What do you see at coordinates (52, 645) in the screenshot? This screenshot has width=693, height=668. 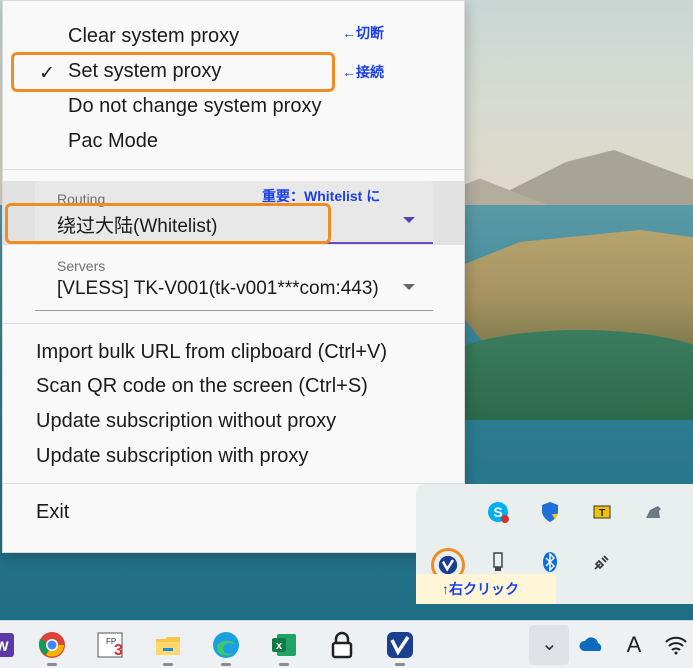 I see `chrome-icon` at bounding box center [52, 645].